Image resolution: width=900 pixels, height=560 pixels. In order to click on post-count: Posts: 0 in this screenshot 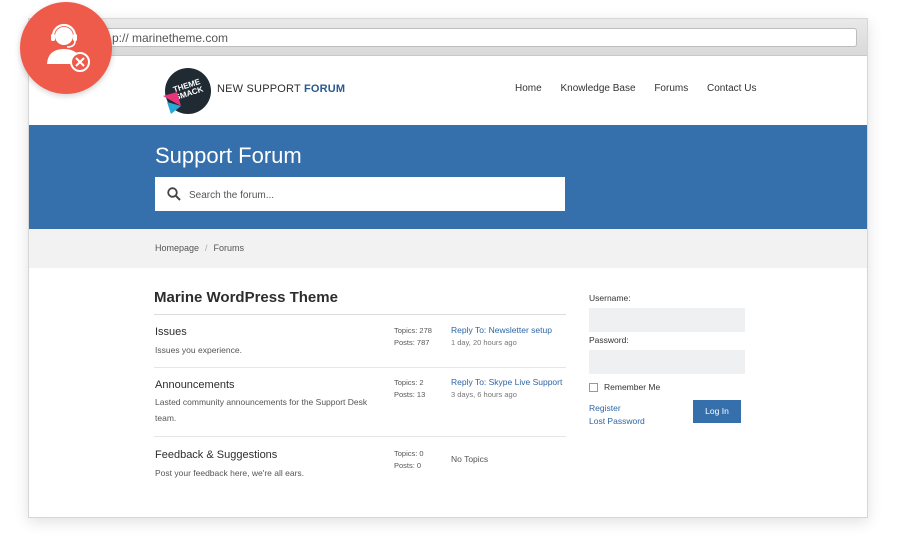, I will do `click(408, 465)`.